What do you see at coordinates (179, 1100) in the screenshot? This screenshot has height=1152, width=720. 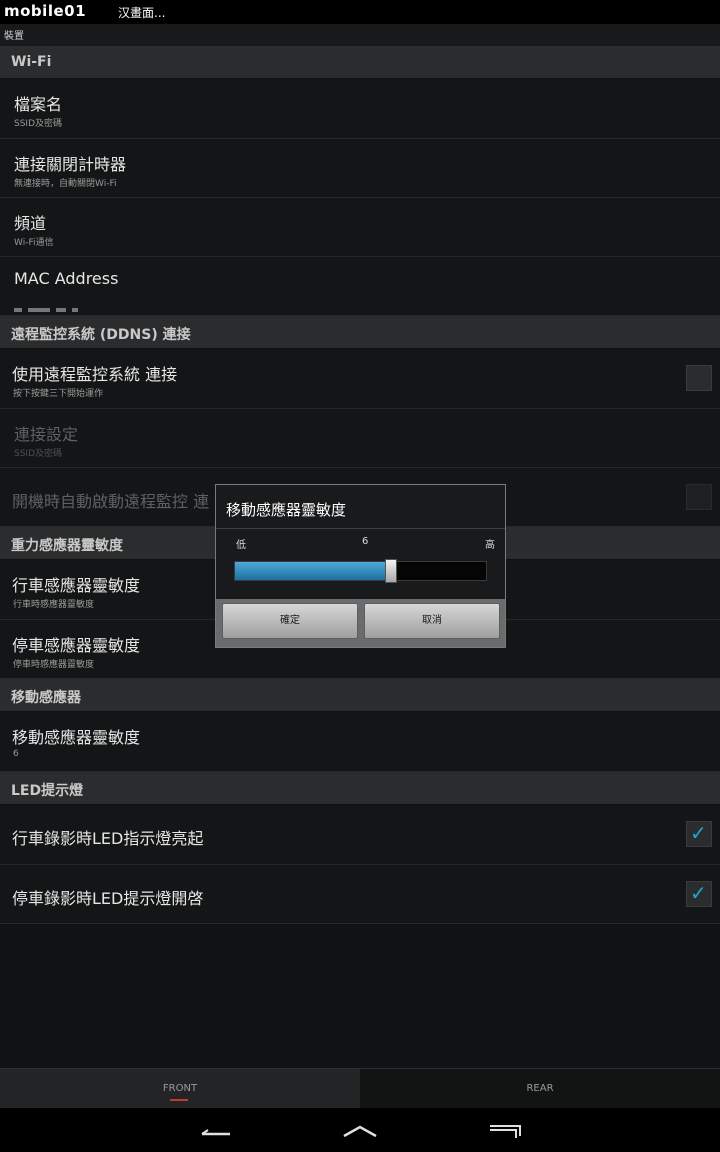 I see `tab-indicator` at bounding box center [179, 1100].